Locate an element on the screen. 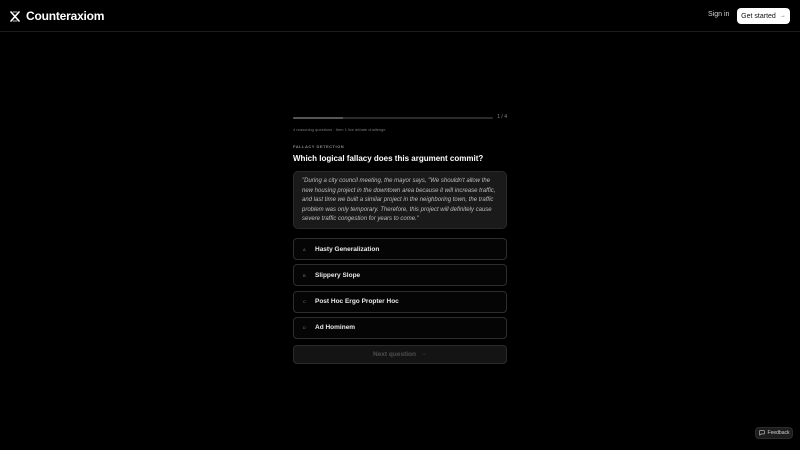 This screenshot has height=450, width=800. brand-logo-link: Counteraxiom is located at coordinates (57, 16).